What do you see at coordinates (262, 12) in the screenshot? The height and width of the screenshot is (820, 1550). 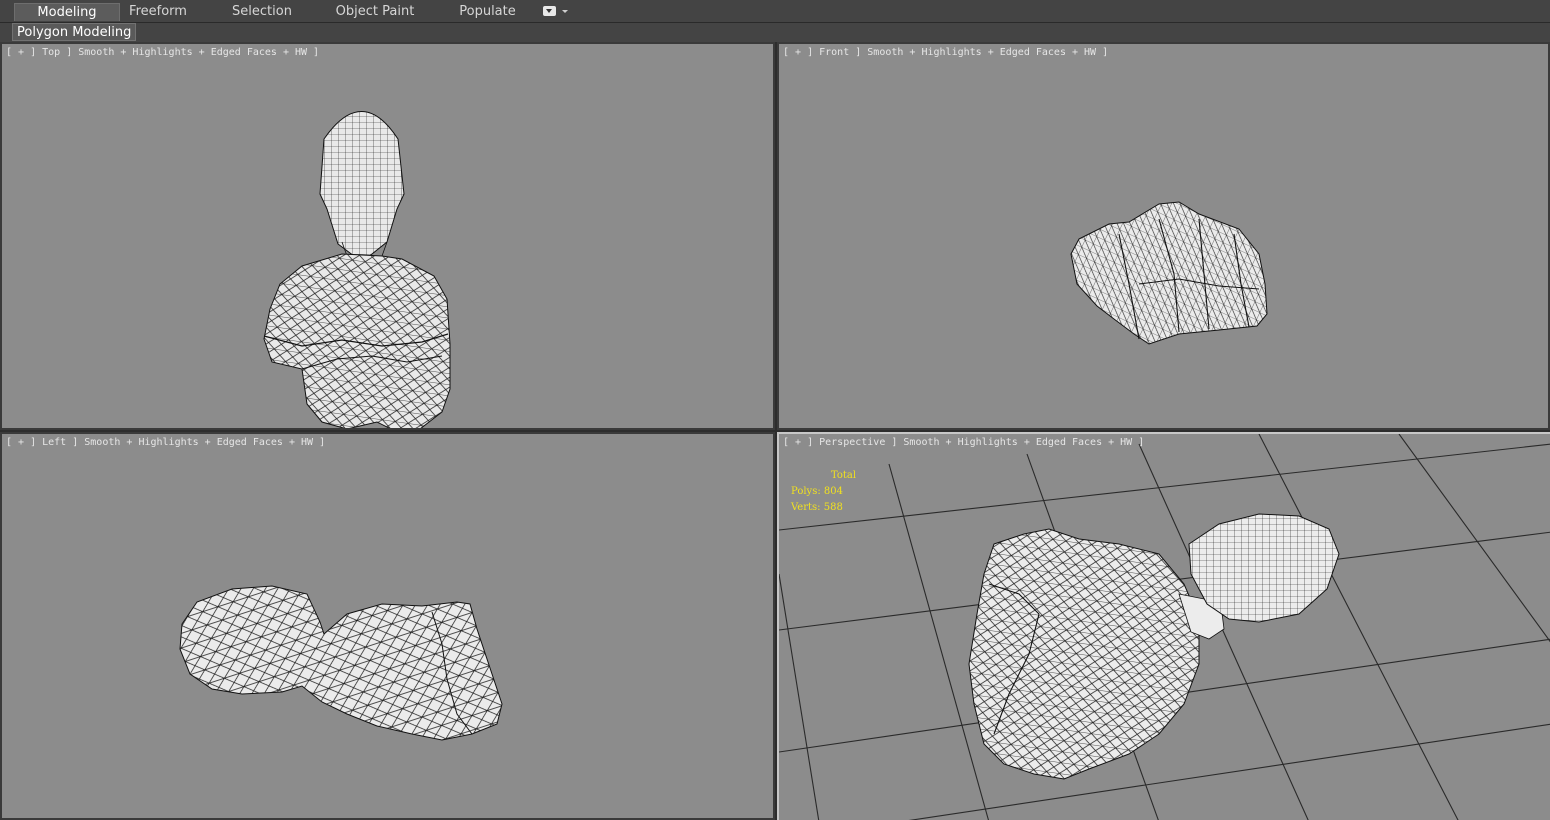 I see `tab-selection: Selection` at bounding box center [262, 12].